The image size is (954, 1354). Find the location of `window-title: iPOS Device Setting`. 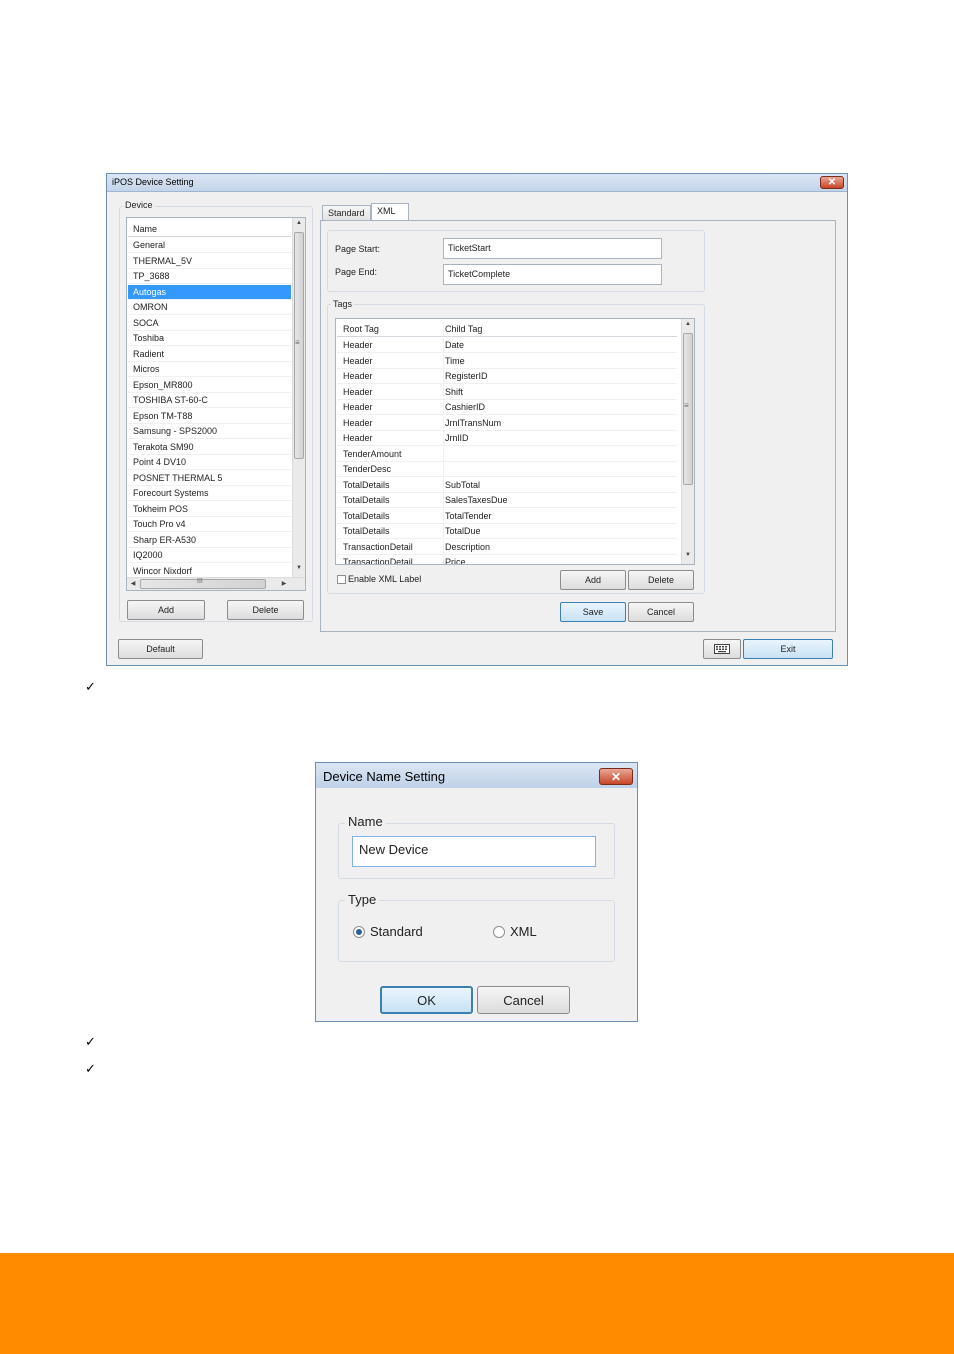

window-title: iPOS Device Setting is located at coordinates (153, 182).